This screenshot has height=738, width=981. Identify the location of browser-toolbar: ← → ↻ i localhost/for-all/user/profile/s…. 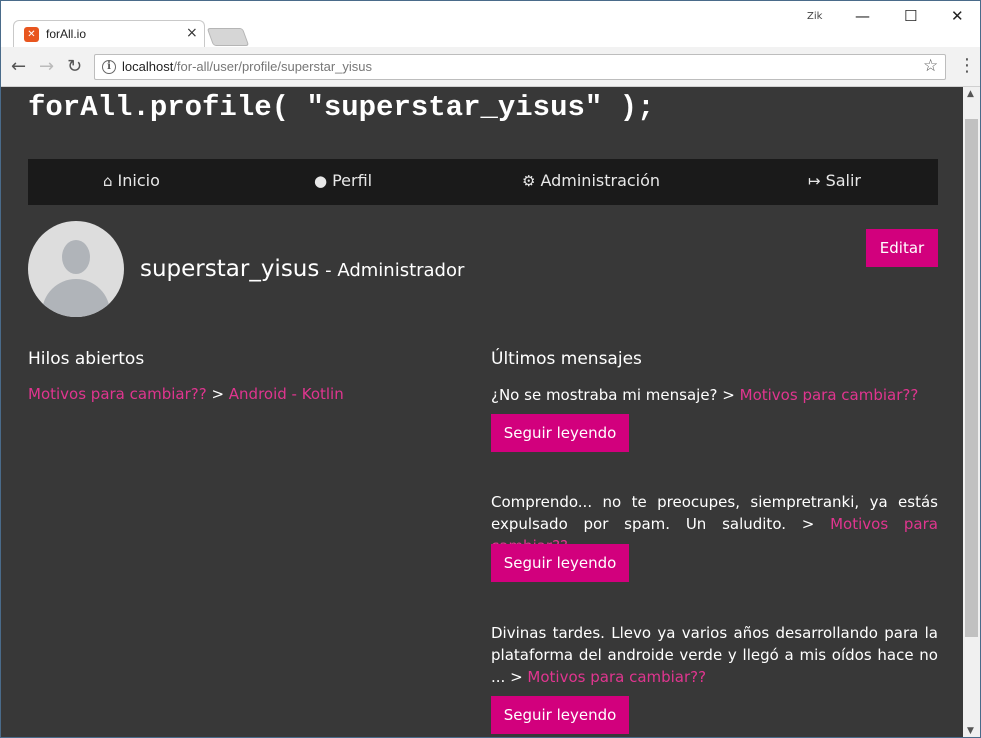
(490, 67).